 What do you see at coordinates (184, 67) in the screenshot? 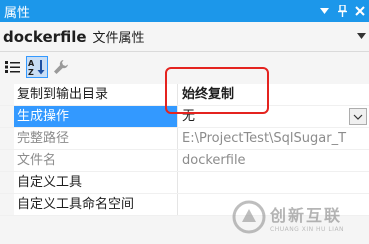
I see `properties-toolbar: A Z` at bounding box center [184, 67].